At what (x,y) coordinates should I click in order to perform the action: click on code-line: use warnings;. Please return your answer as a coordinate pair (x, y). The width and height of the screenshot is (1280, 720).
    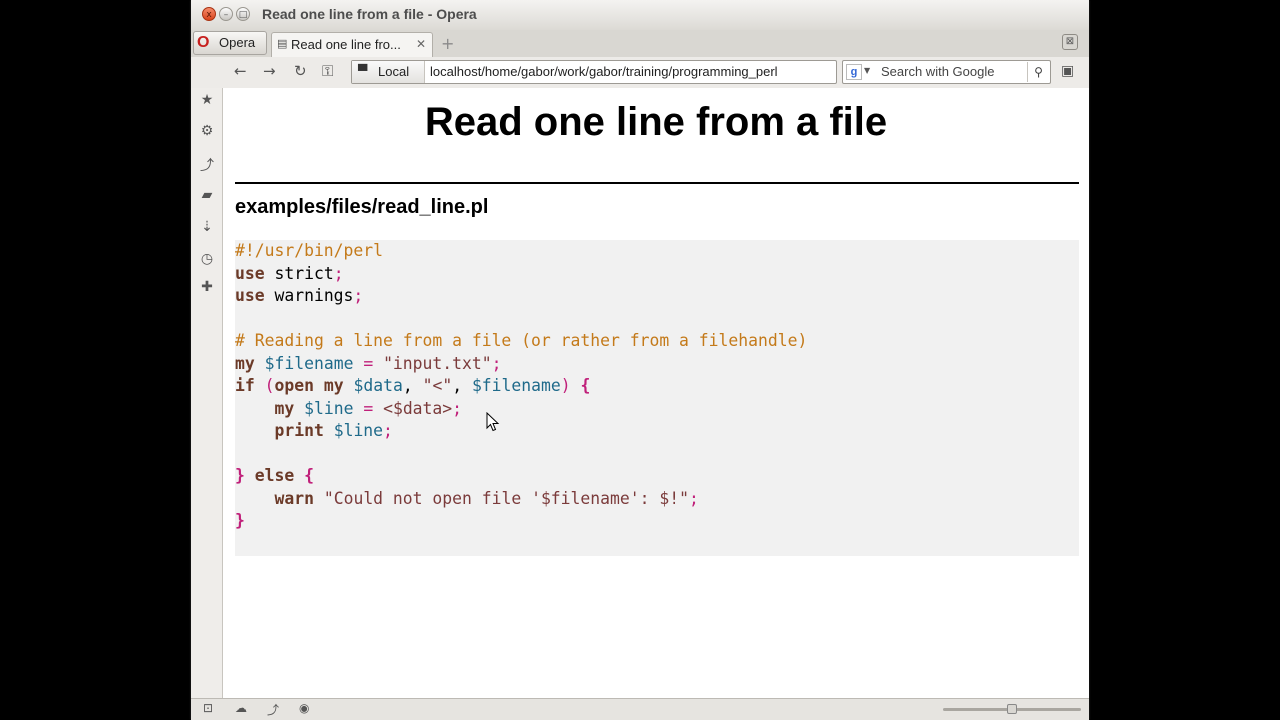
    Looking at the image, I should click on (299, 296).